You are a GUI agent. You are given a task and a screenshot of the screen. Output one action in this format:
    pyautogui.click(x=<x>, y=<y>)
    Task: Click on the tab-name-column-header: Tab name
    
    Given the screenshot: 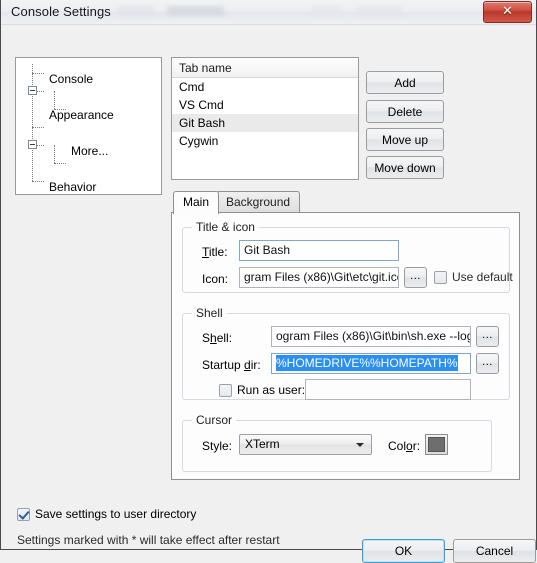 What is the action you would take?
    pyautogui.click(x=265, y=68)
    